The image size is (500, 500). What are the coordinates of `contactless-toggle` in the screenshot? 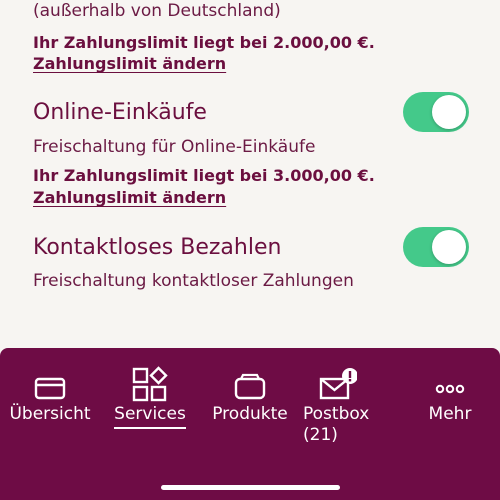 It's located at (436, 247).